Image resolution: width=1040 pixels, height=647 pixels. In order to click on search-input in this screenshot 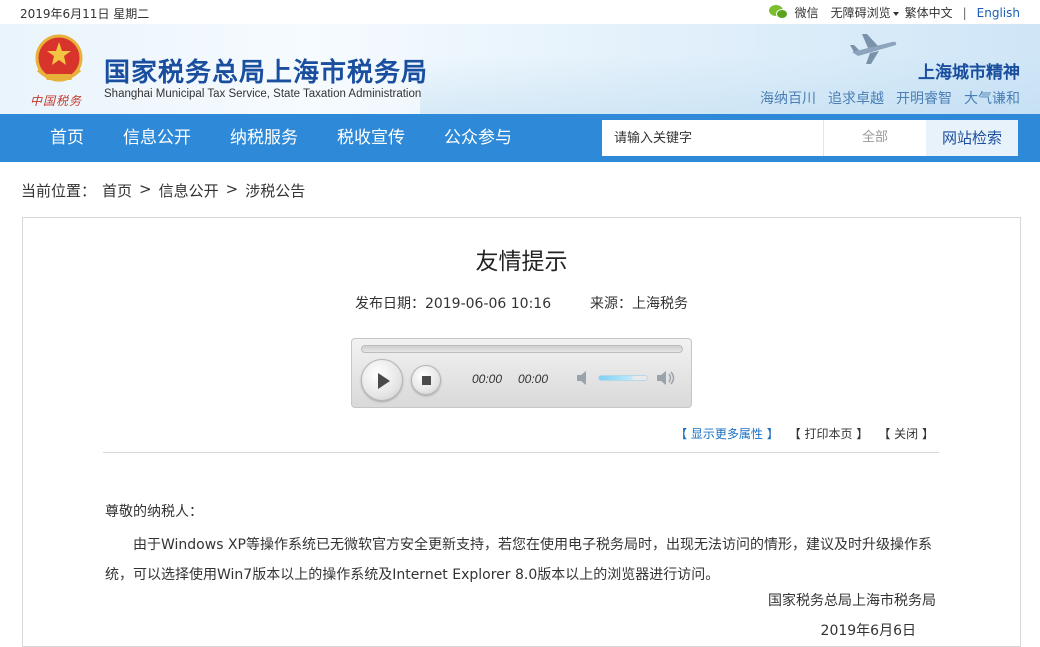, I will do `click(712, 138)`.